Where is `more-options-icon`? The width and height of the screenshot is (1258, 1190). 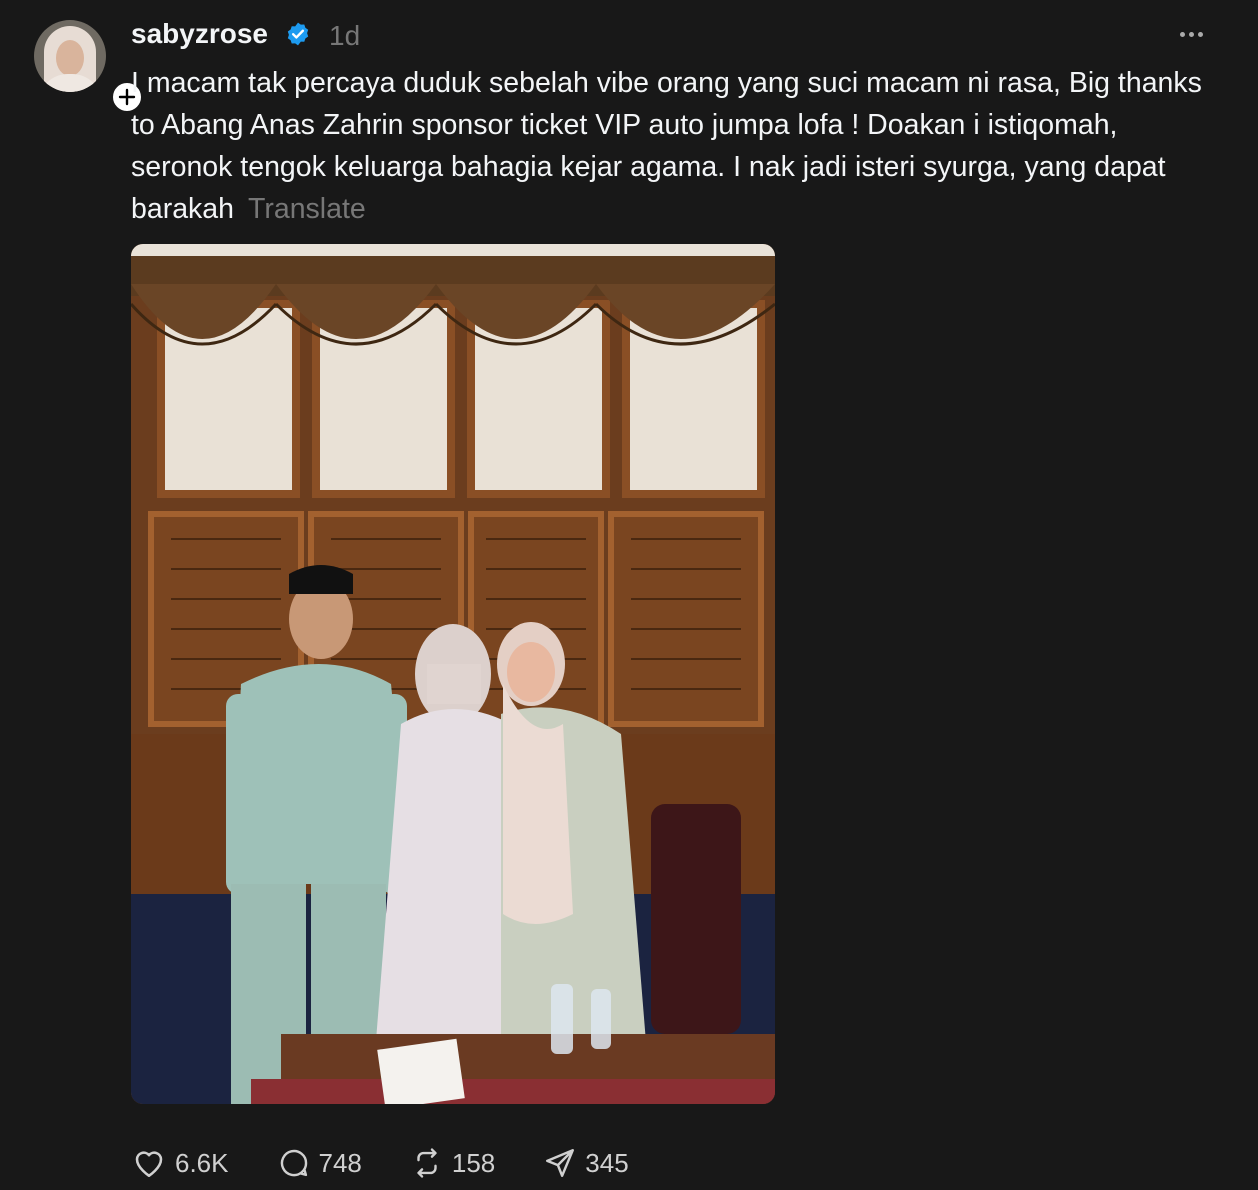 more-options-icon is located at coordinates (1196, 34).